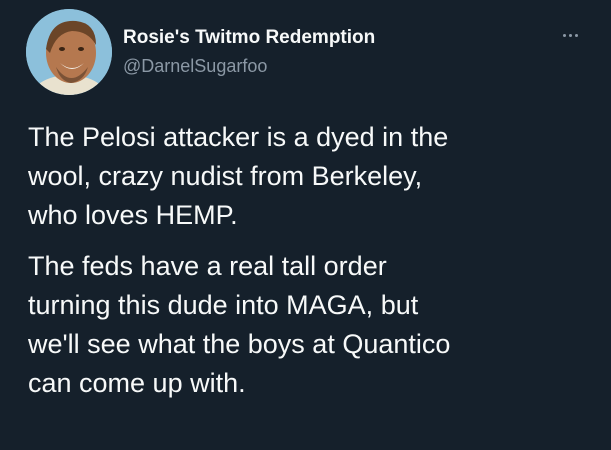 Image resolution: width=611 pixels, height=450 pixels. I want to click on profile-photo-icon, so click(69, 52).